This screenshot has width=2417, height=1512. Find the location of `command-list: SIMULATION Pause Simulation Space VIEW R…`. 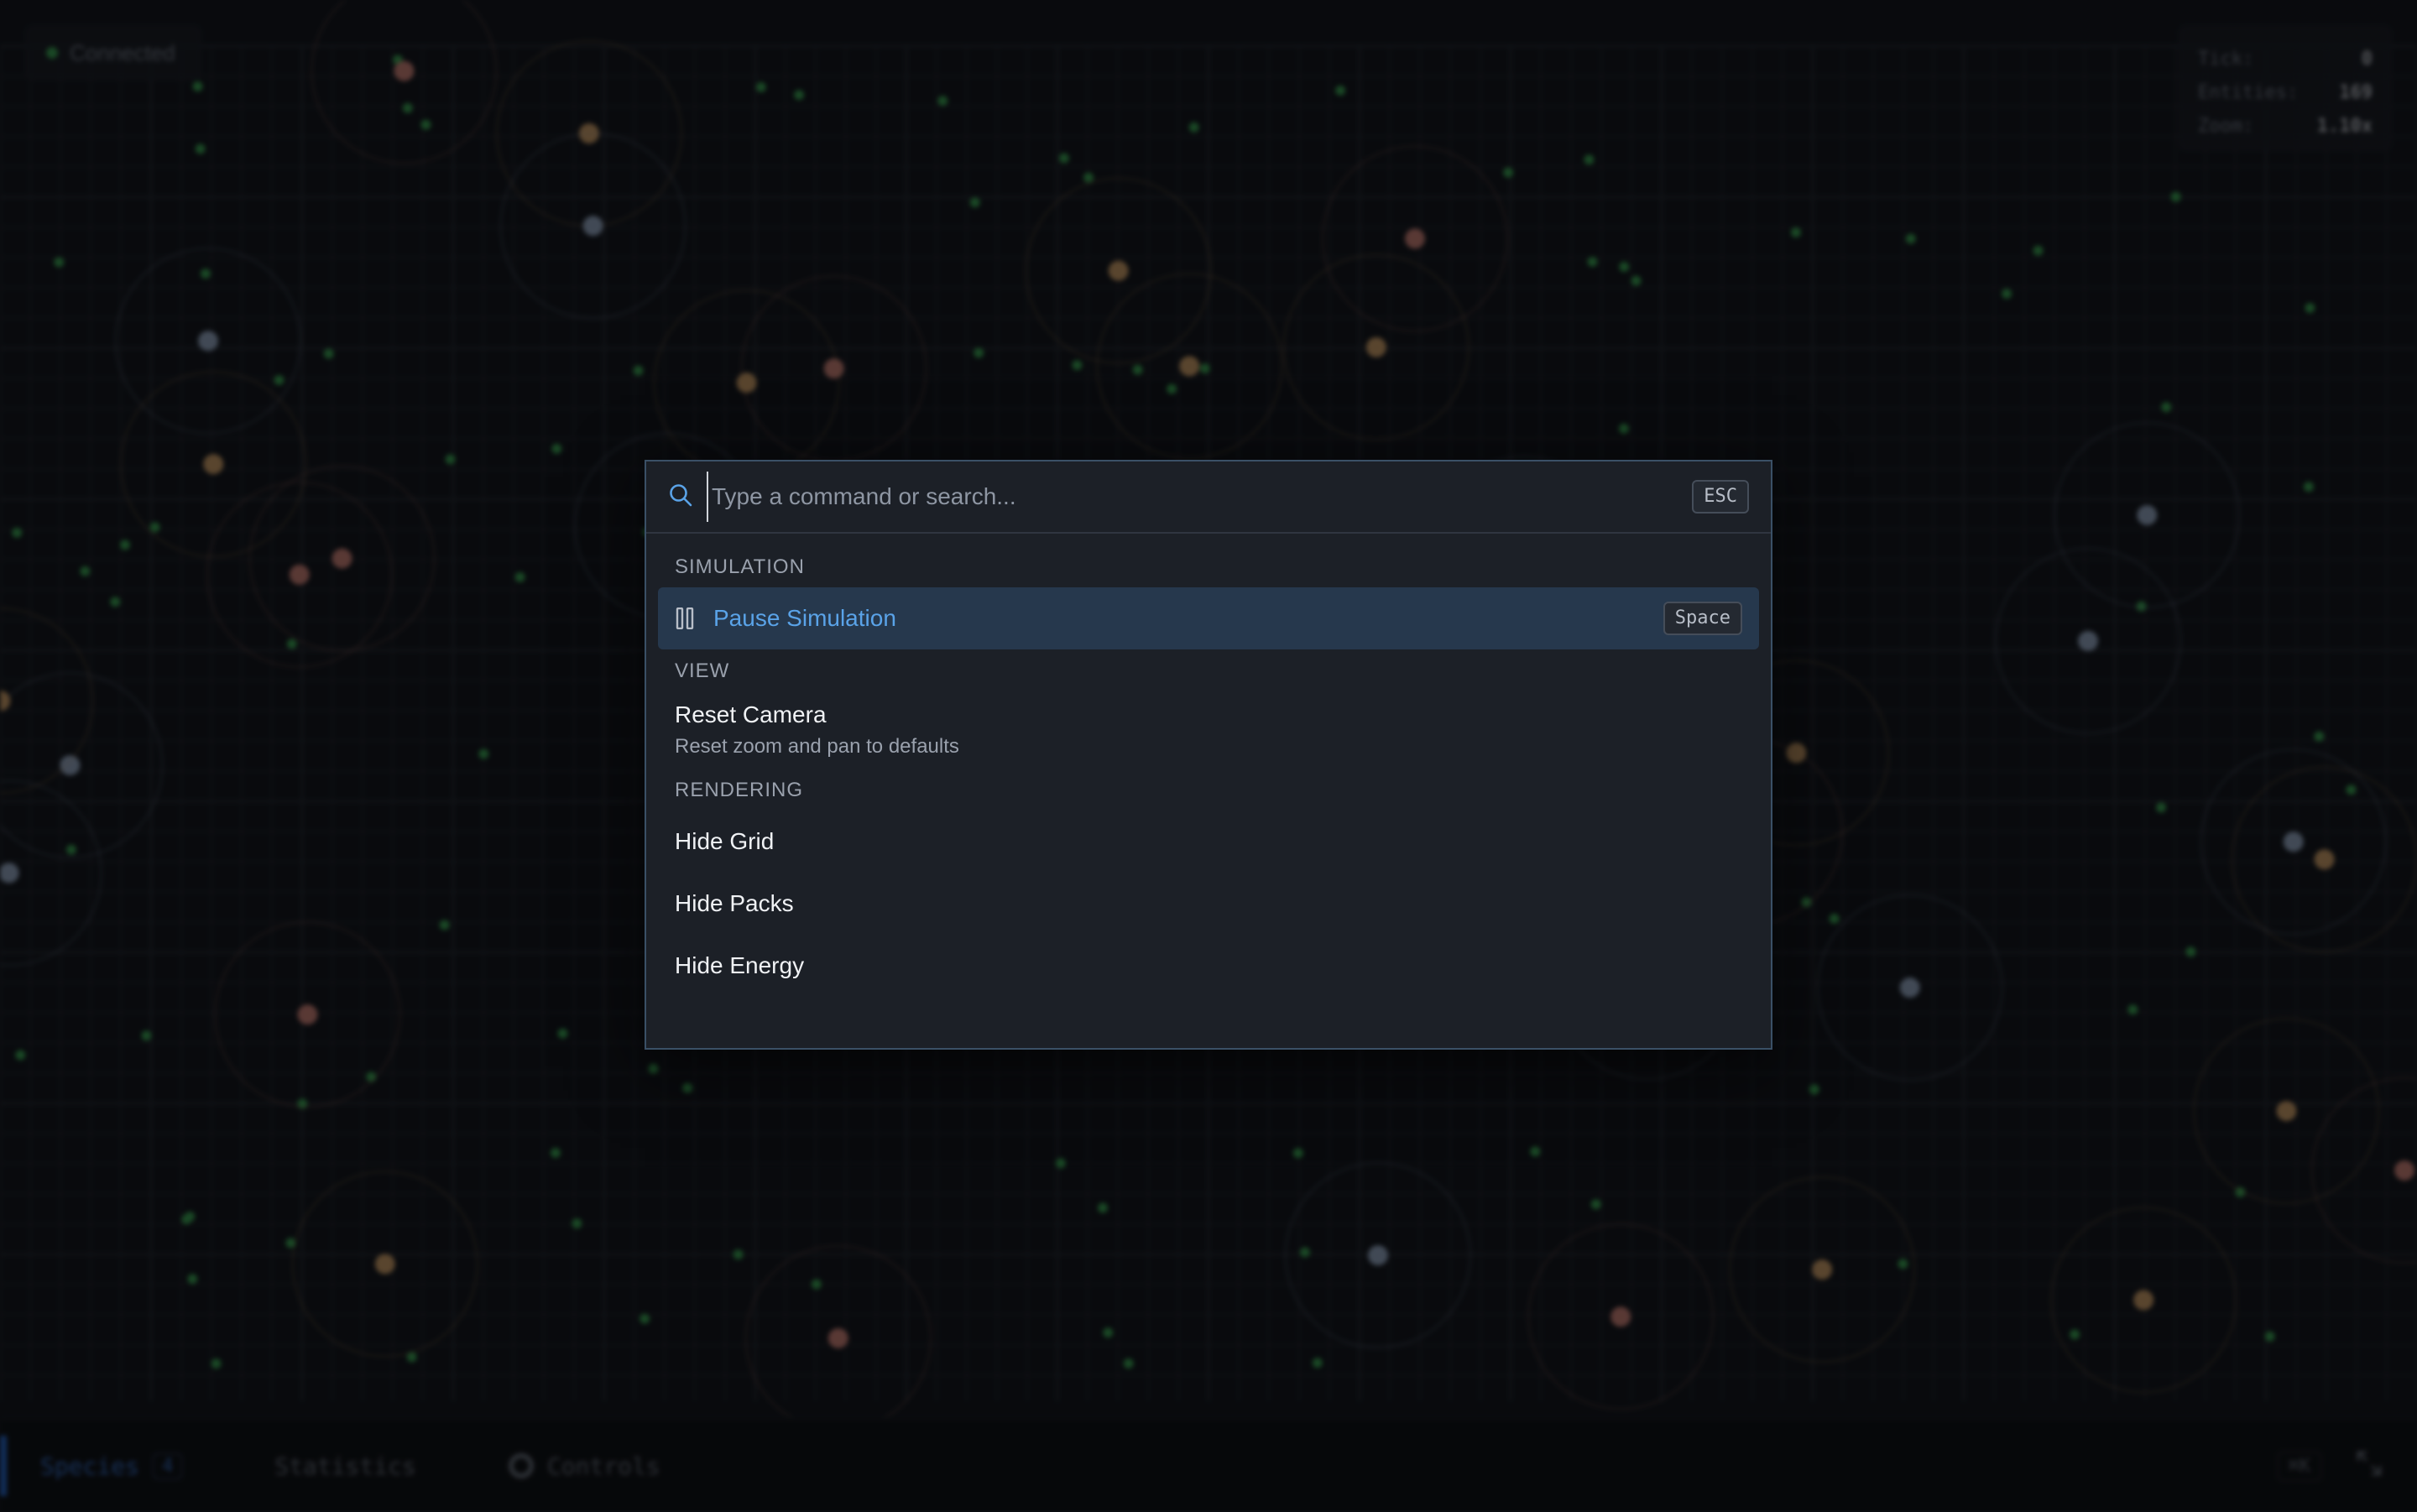

command-list: SIMULATION Pause Simulation Space VIEW R… is located at coordinates (1208, 766).